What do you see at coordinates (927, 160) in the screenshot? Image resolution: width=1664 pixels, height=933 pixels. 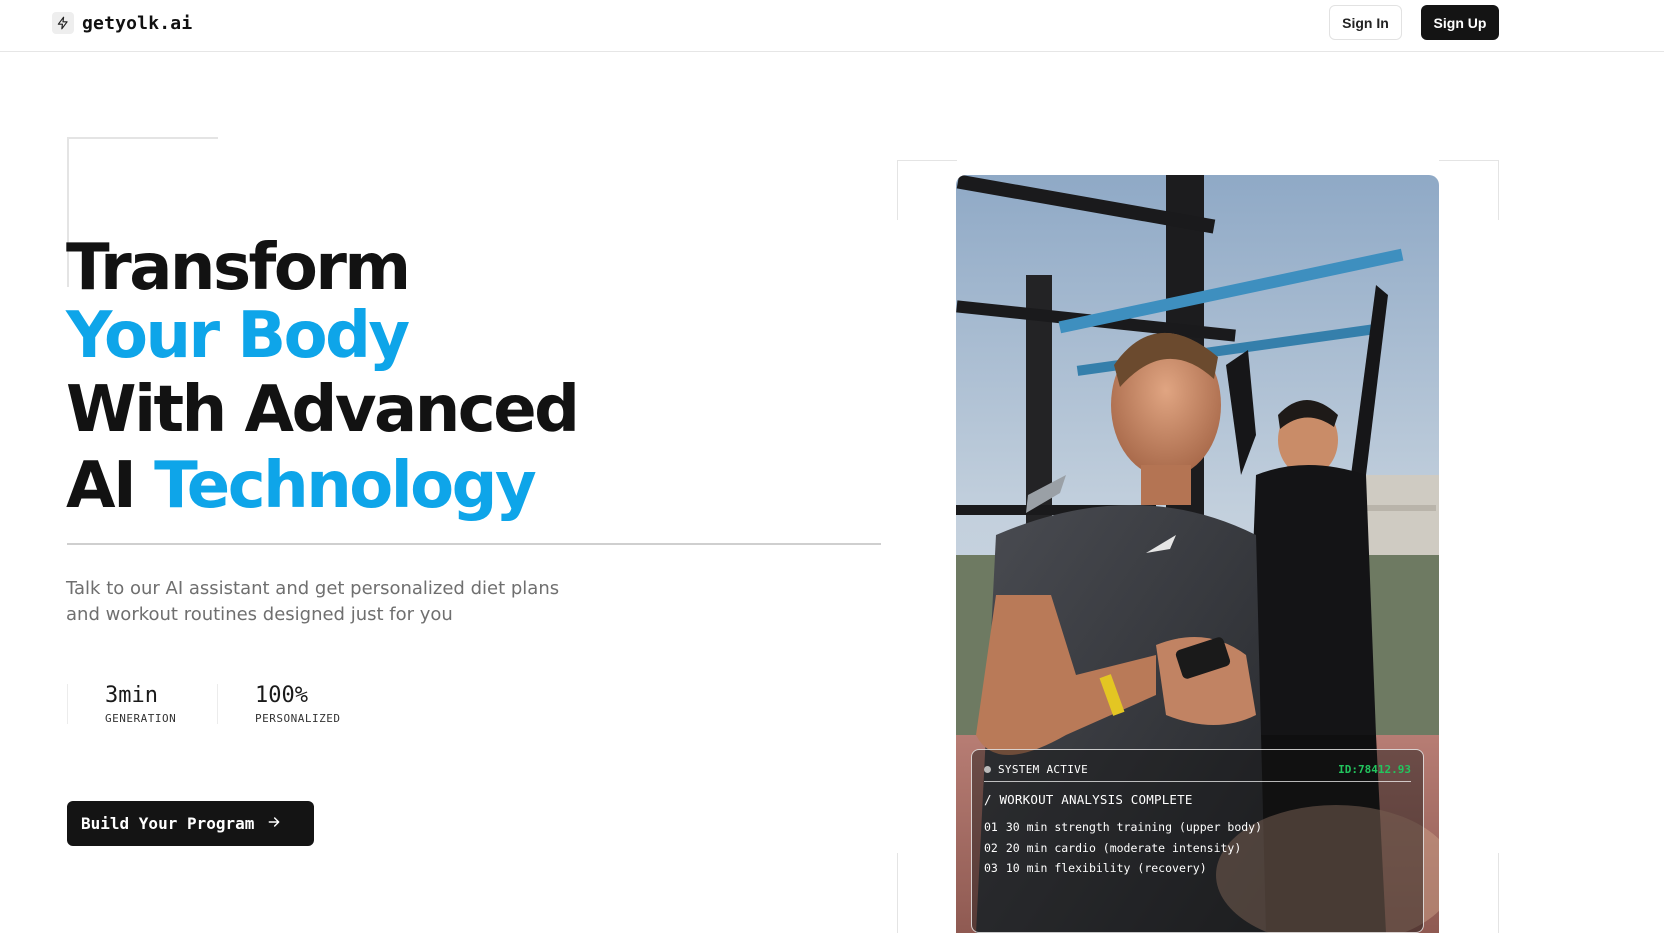 I see `frame-line-top-left` at bounding box center [927, 160].